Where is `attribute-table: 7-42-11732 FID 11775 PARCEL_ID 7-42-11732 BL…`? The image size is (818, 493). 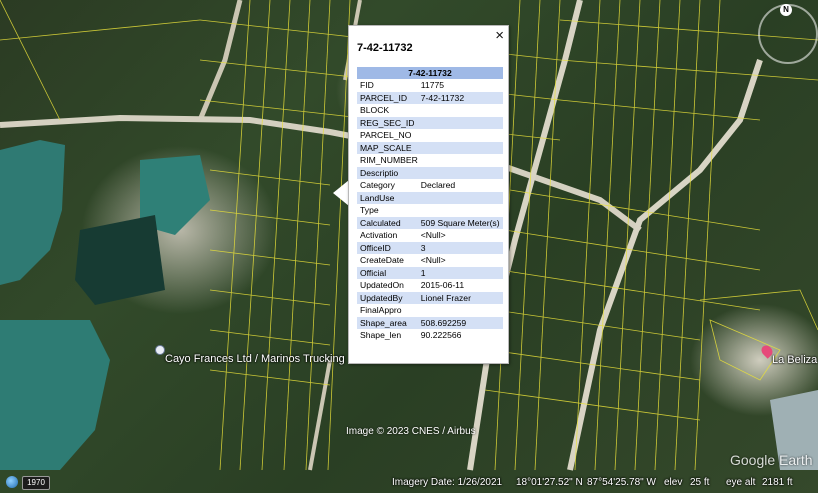
attribute-table: 7-42-11732 FID 11775 PARCEL_ID 7-42-11732 BL… is located at coordinates (430, 204).